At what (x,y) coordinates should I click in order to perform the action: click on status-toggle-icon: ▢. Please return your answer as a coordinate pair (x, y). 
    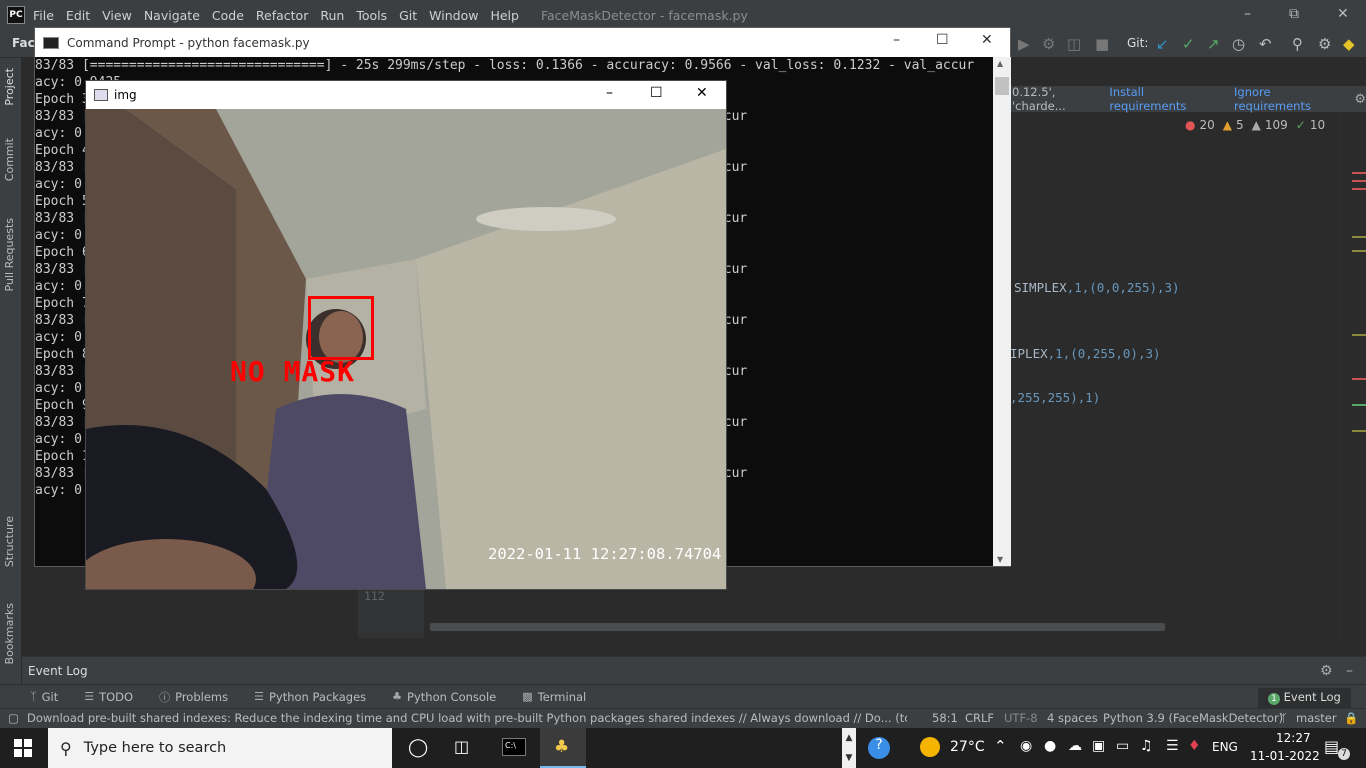
    Looking at the image, I should click on (13, 718).